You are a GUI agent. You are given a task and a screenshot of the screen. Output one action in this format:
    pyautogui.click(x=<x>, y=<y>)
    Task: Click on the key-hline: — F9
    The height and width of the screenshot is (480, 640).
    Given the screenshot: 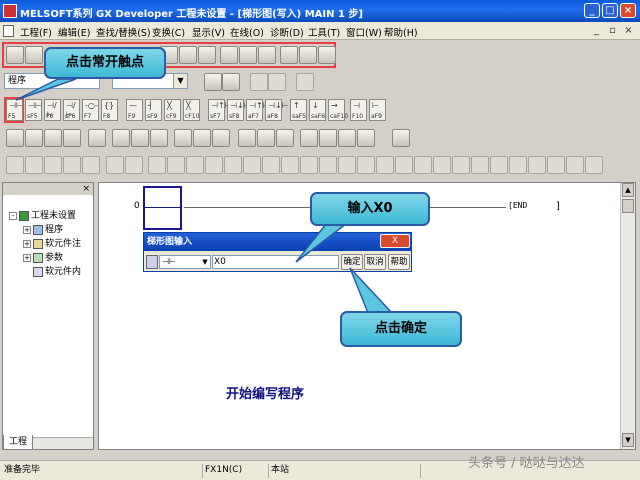 What is the action you would take?
    pyautogui.click(x=134, y=110)
    